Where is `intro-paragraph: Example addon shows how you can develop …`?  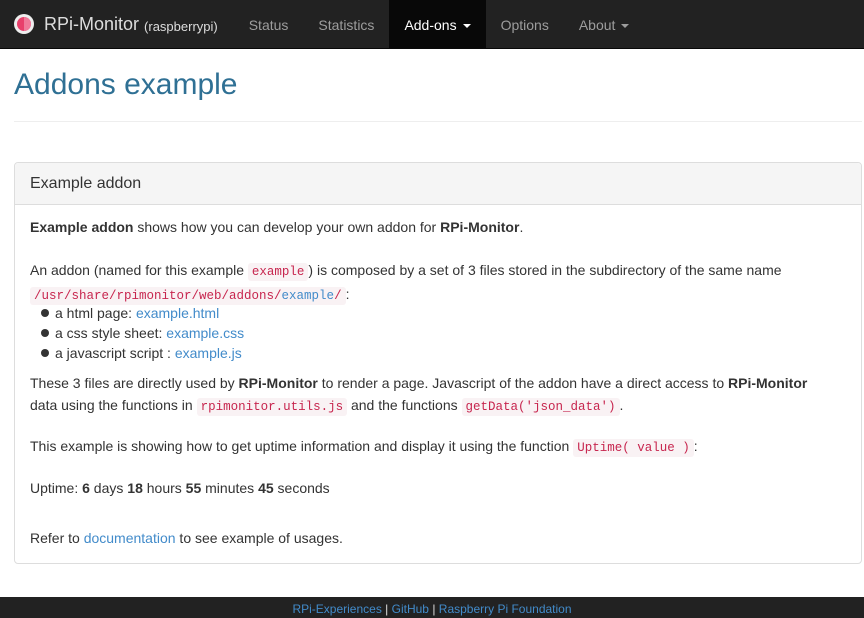 intro-paragraph: Example addon shows how you can develop … is located at coordinates (440, 227).